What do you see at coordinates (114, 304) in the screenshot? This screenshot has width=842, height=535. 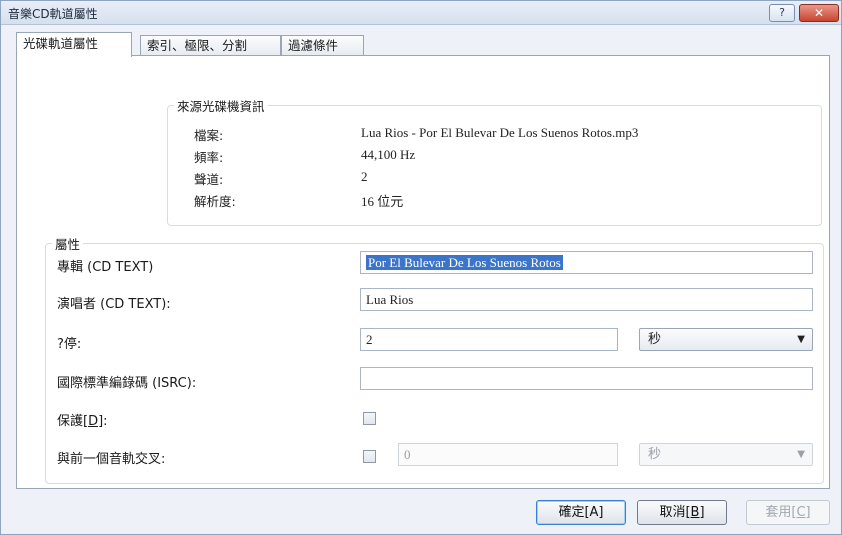 I see `artist-label: 演唱者 (CD TEXT):` at bounding box center [114, 304].